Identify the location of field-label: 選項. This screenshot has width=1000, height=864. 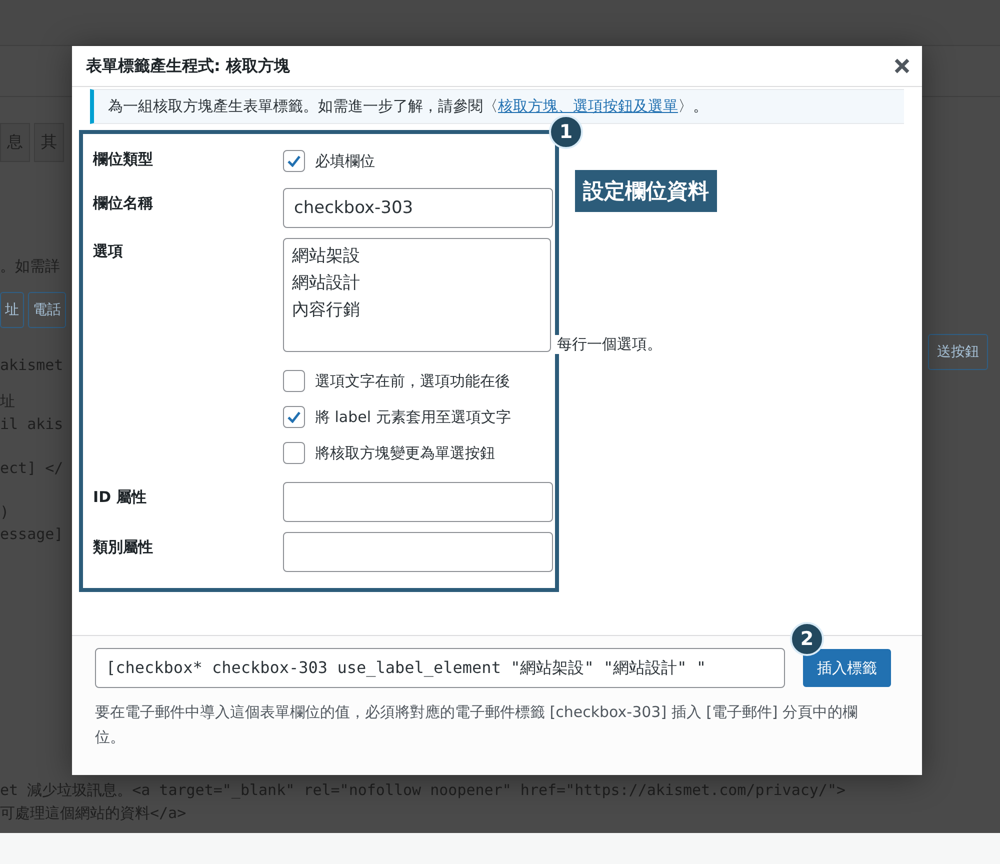
(108, 251).